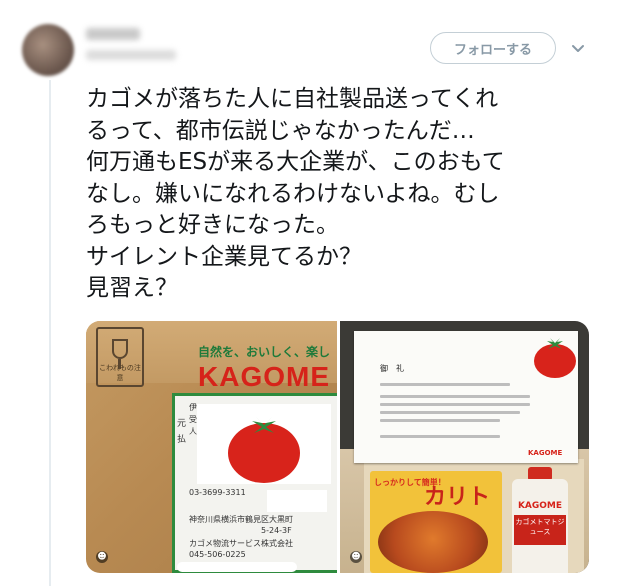 The width and height of the screenshot is (625, 586). Describe the element at coordinates (540, 530) in the screenshot. I see `bottle-label: カゴメトマトジュース` at that location.